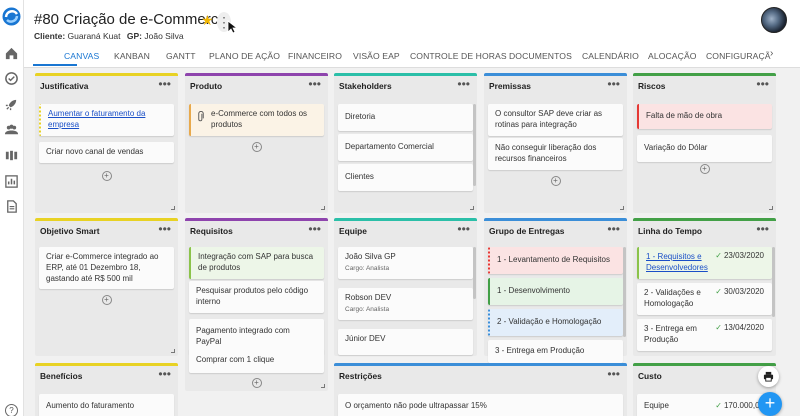  I want to click on card: Aumentar o faturamento da empresa, so click(106, 120).